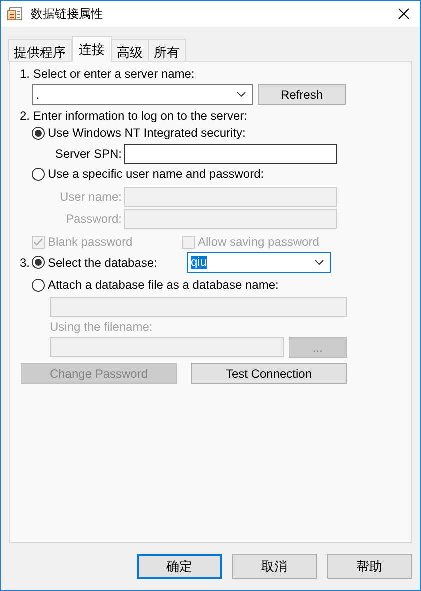 The height and width of the screenshot is (591, 421). I want to click on section-number: 3., so click(26, 263).